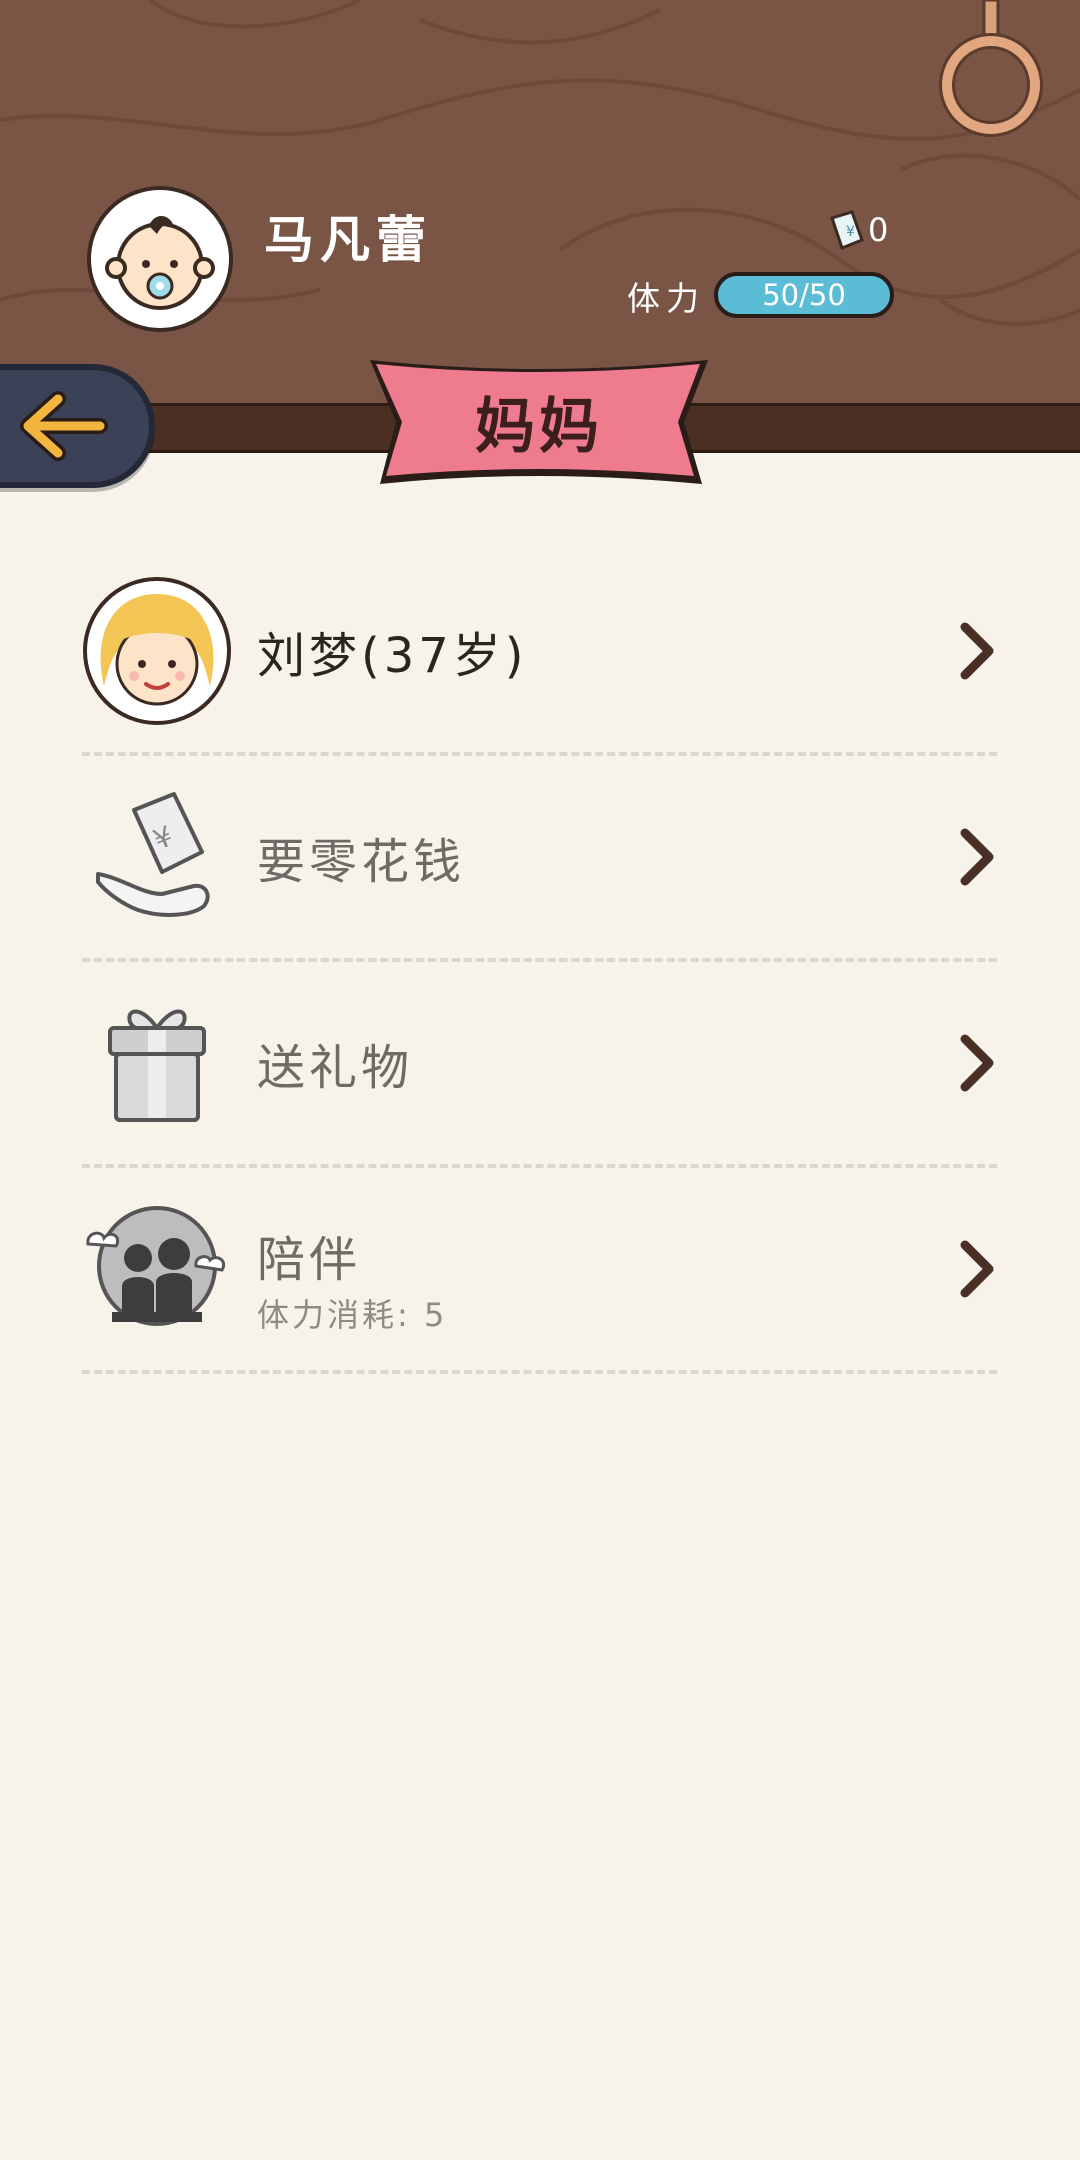  What do you see at coordinates (539, 1065) in the screenshot?
I see `list-item-send-gift: 送礼物` at bounding box center [539, 1065].